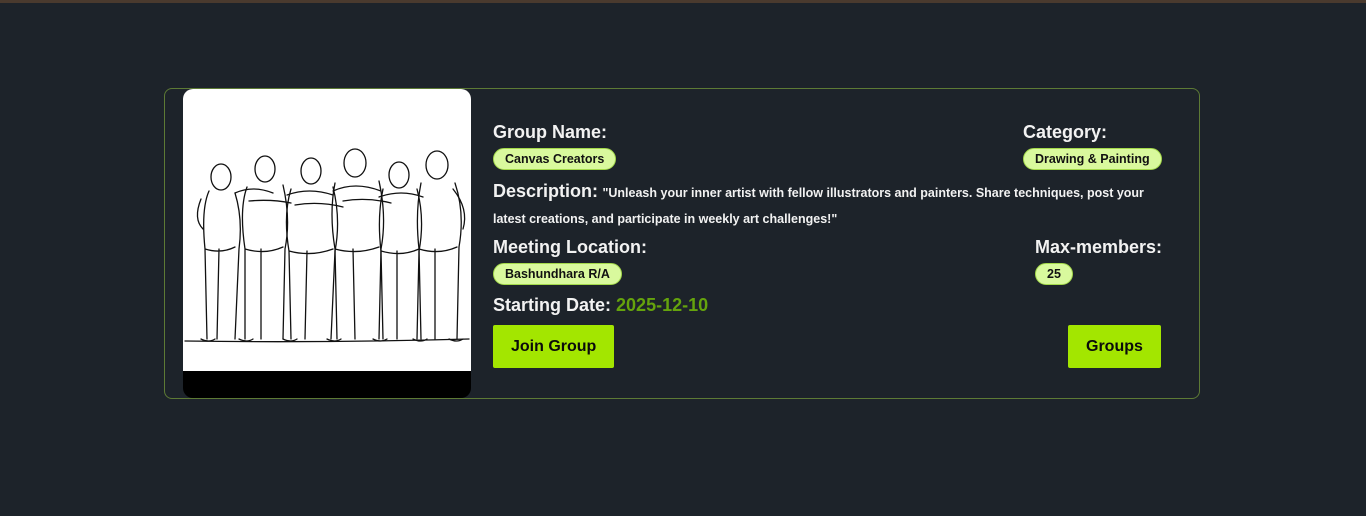  Describe the element at coordinates (1092, 159) in the screenshot. I see `category-badge: Drawing & Painting` at that location.